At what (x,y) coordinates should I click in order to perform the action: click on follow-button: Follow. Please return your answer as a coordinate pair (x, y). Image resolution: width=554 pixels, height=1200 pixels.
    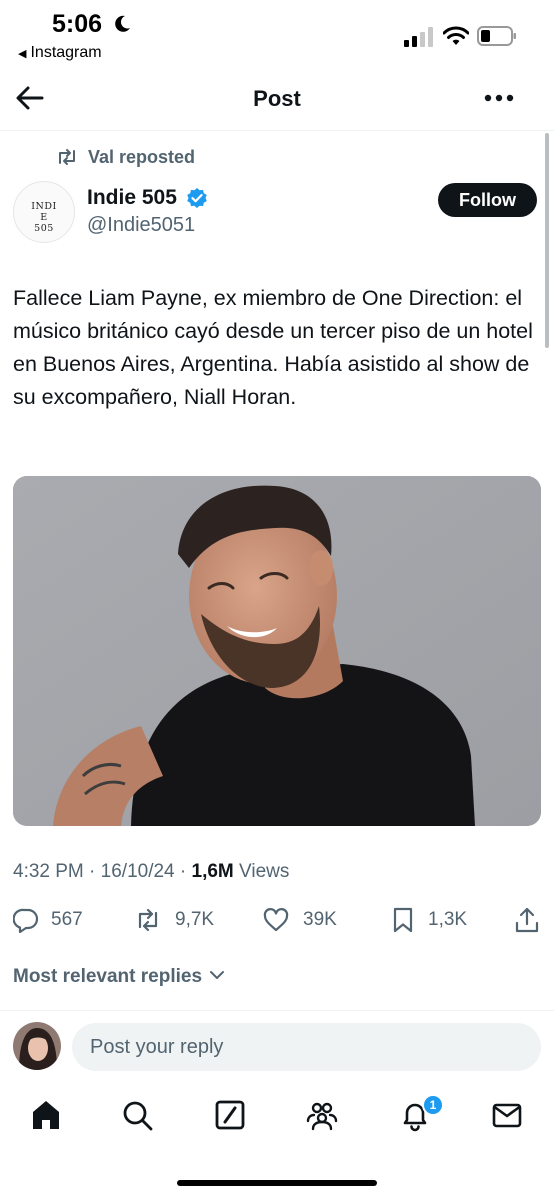
    Looking at the image, I should click on (487, 200).